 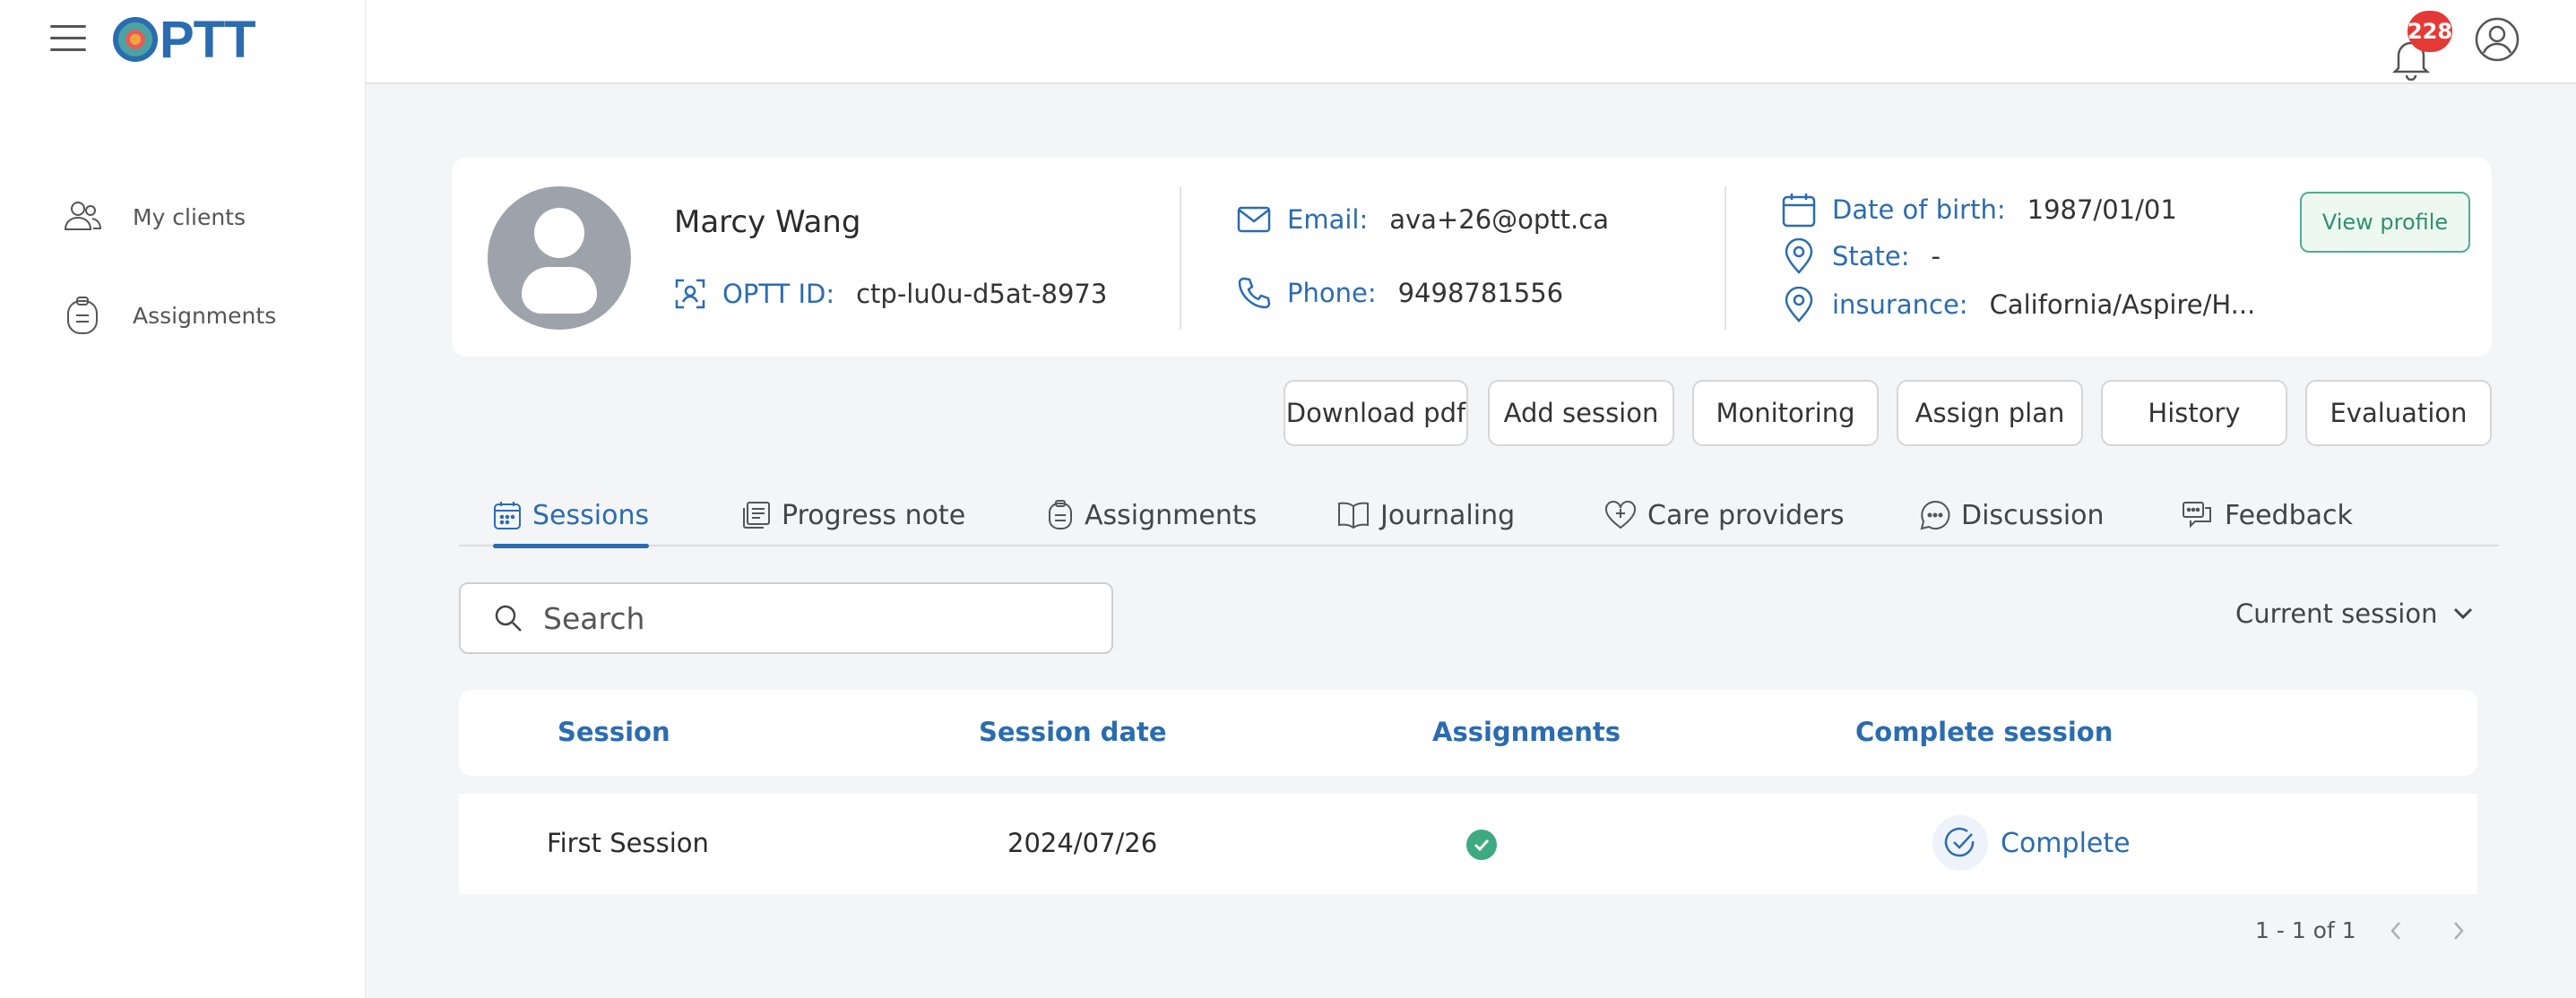 I want to click on tab-progress-note: Progress note, so click(x=853, y=515).